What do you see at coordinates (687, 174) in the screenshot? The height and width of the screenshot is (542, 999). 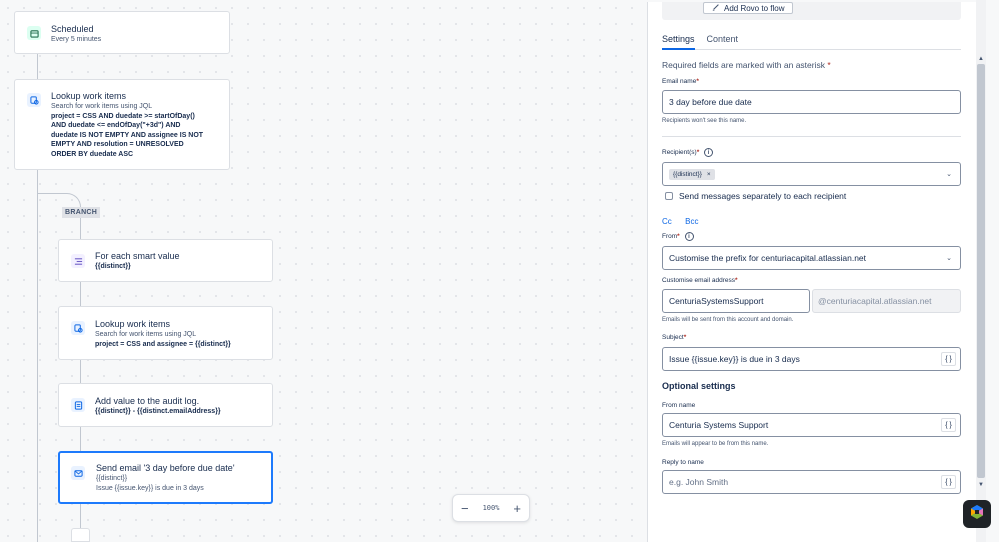 I see `chip-label: {{distinct}}` at bounding box center [687, 174].